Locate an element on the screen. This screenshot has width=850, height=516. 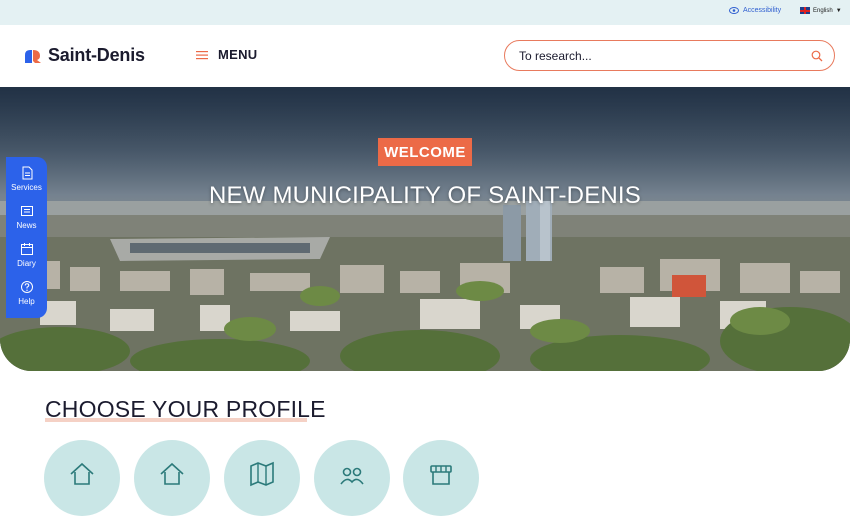
search-input is located at coordinates (659, 56).